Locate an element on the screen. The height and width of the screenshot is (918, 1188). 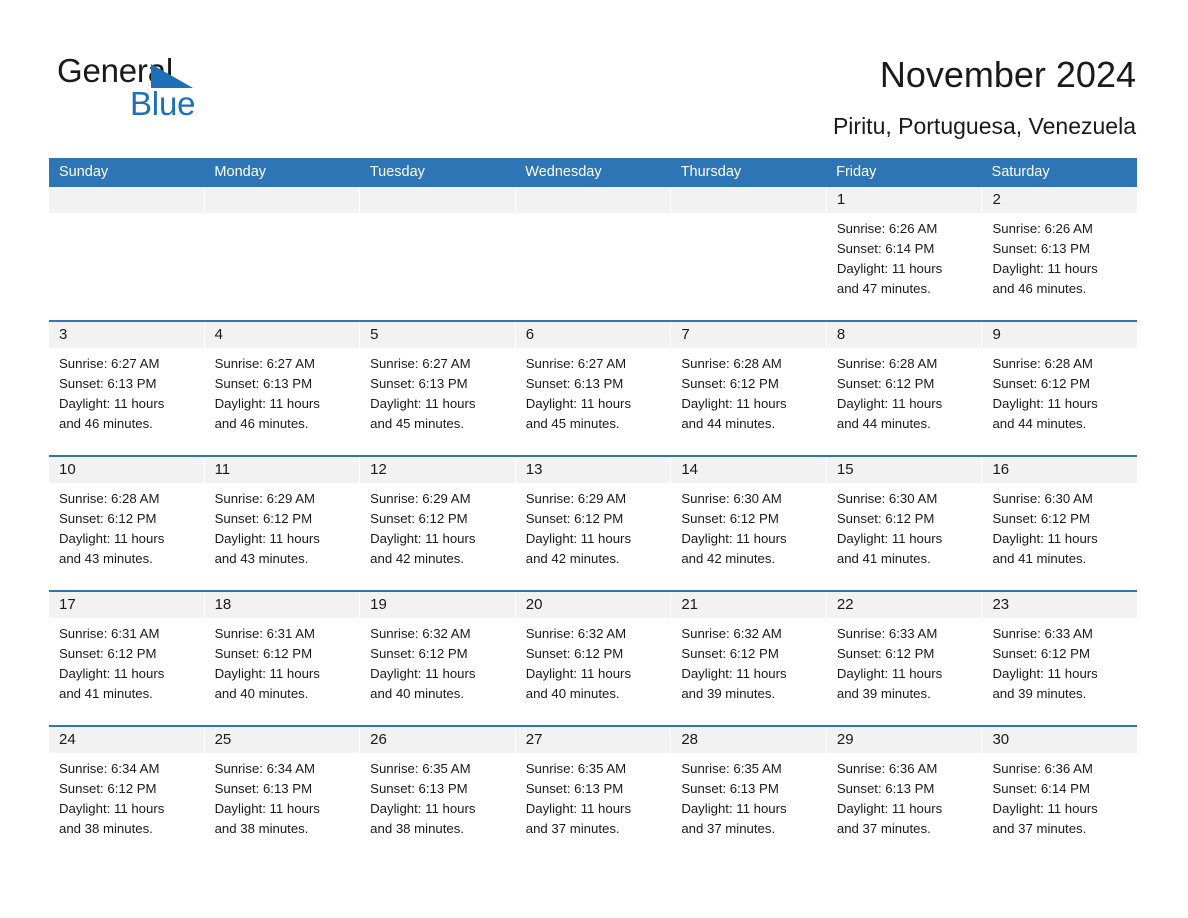
day-number: 10 is located at coordinates (67, 469).